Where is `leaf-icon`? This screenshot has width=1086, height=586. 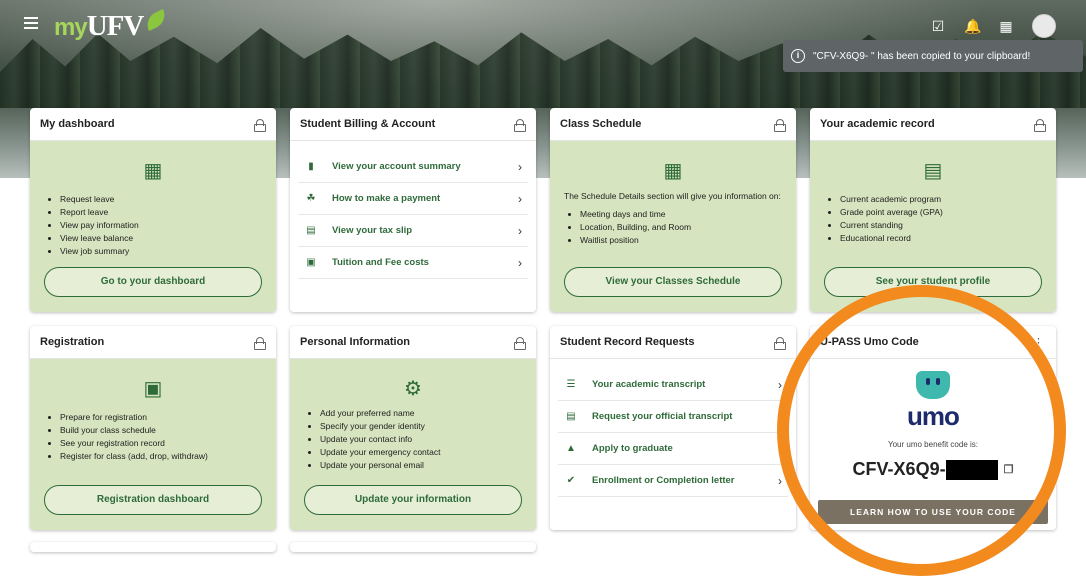 leaf-icon is located at coordinates (156, 20).